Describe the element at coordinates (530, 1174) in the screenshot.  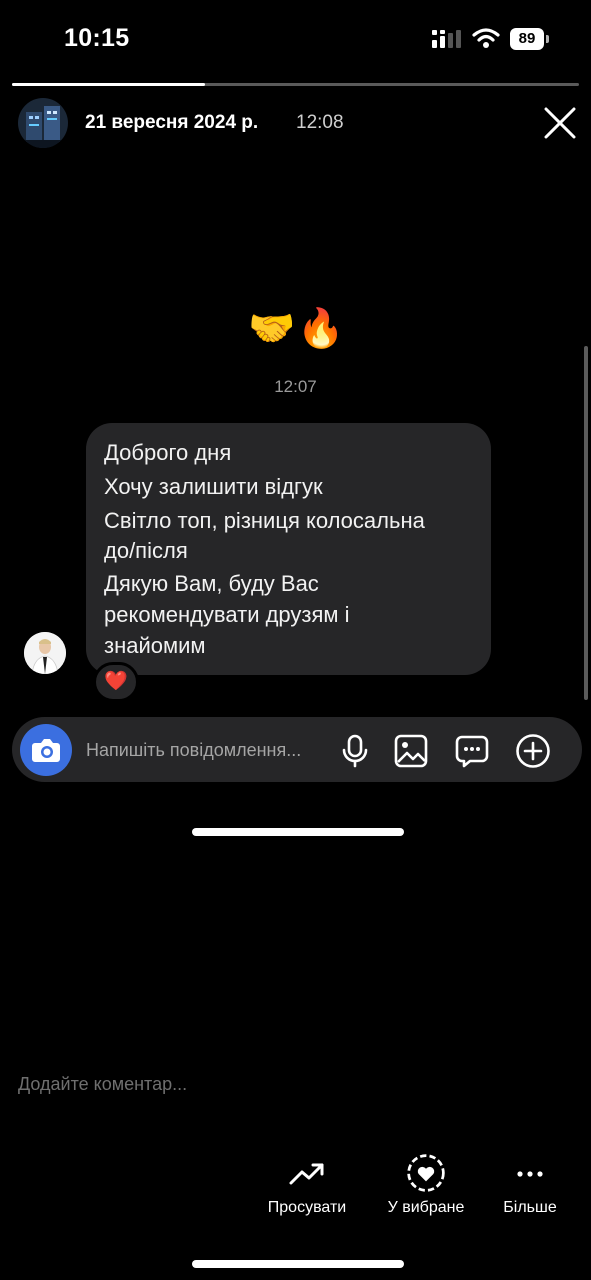
I see `more-dots-icon` at that location.